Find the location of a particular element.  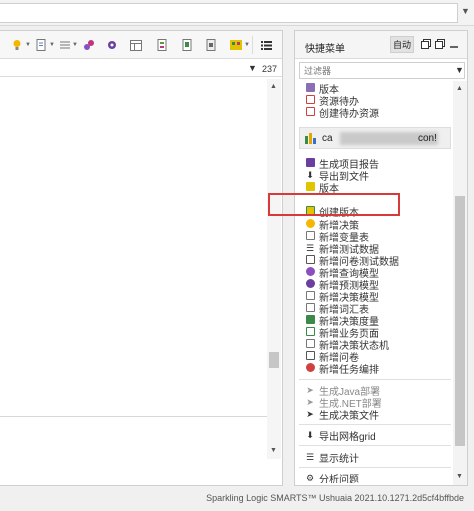

state-machine-icon is located at coordinates (310, 344).